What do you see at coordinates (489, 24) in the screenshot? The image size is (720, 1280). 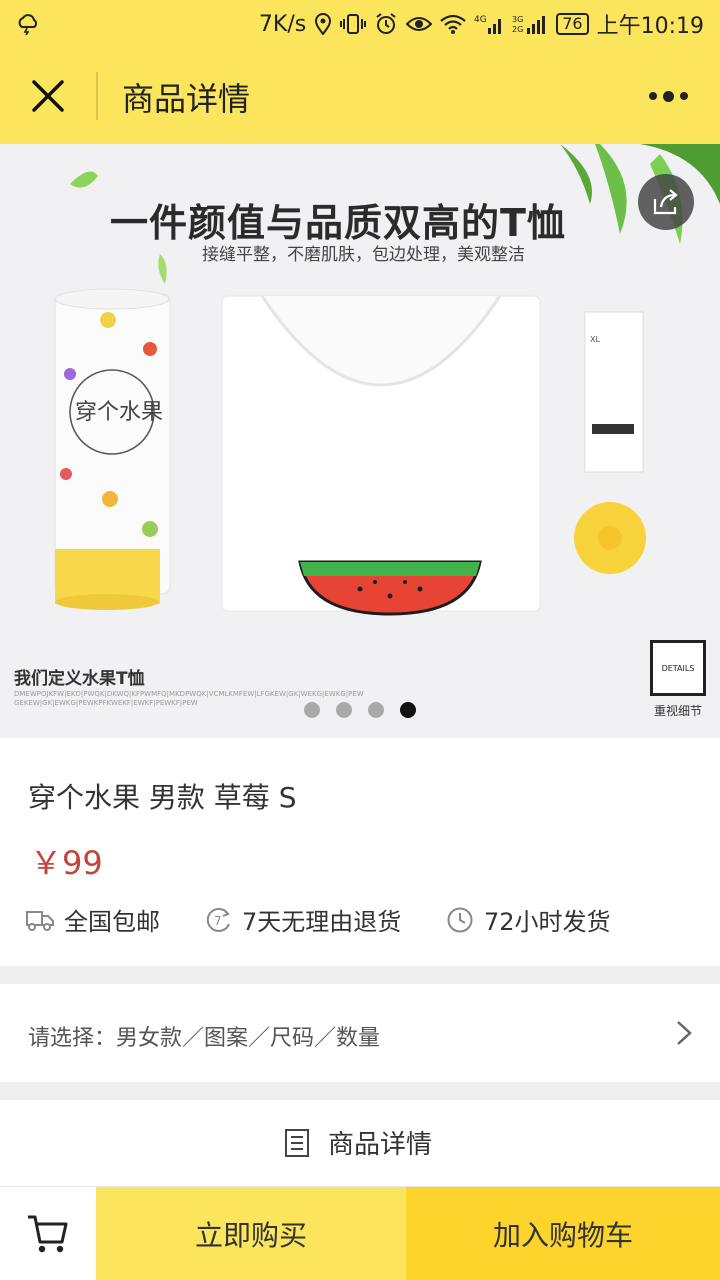 I see `signal-4g-icon: 4G` at bounding box center [489, 24].